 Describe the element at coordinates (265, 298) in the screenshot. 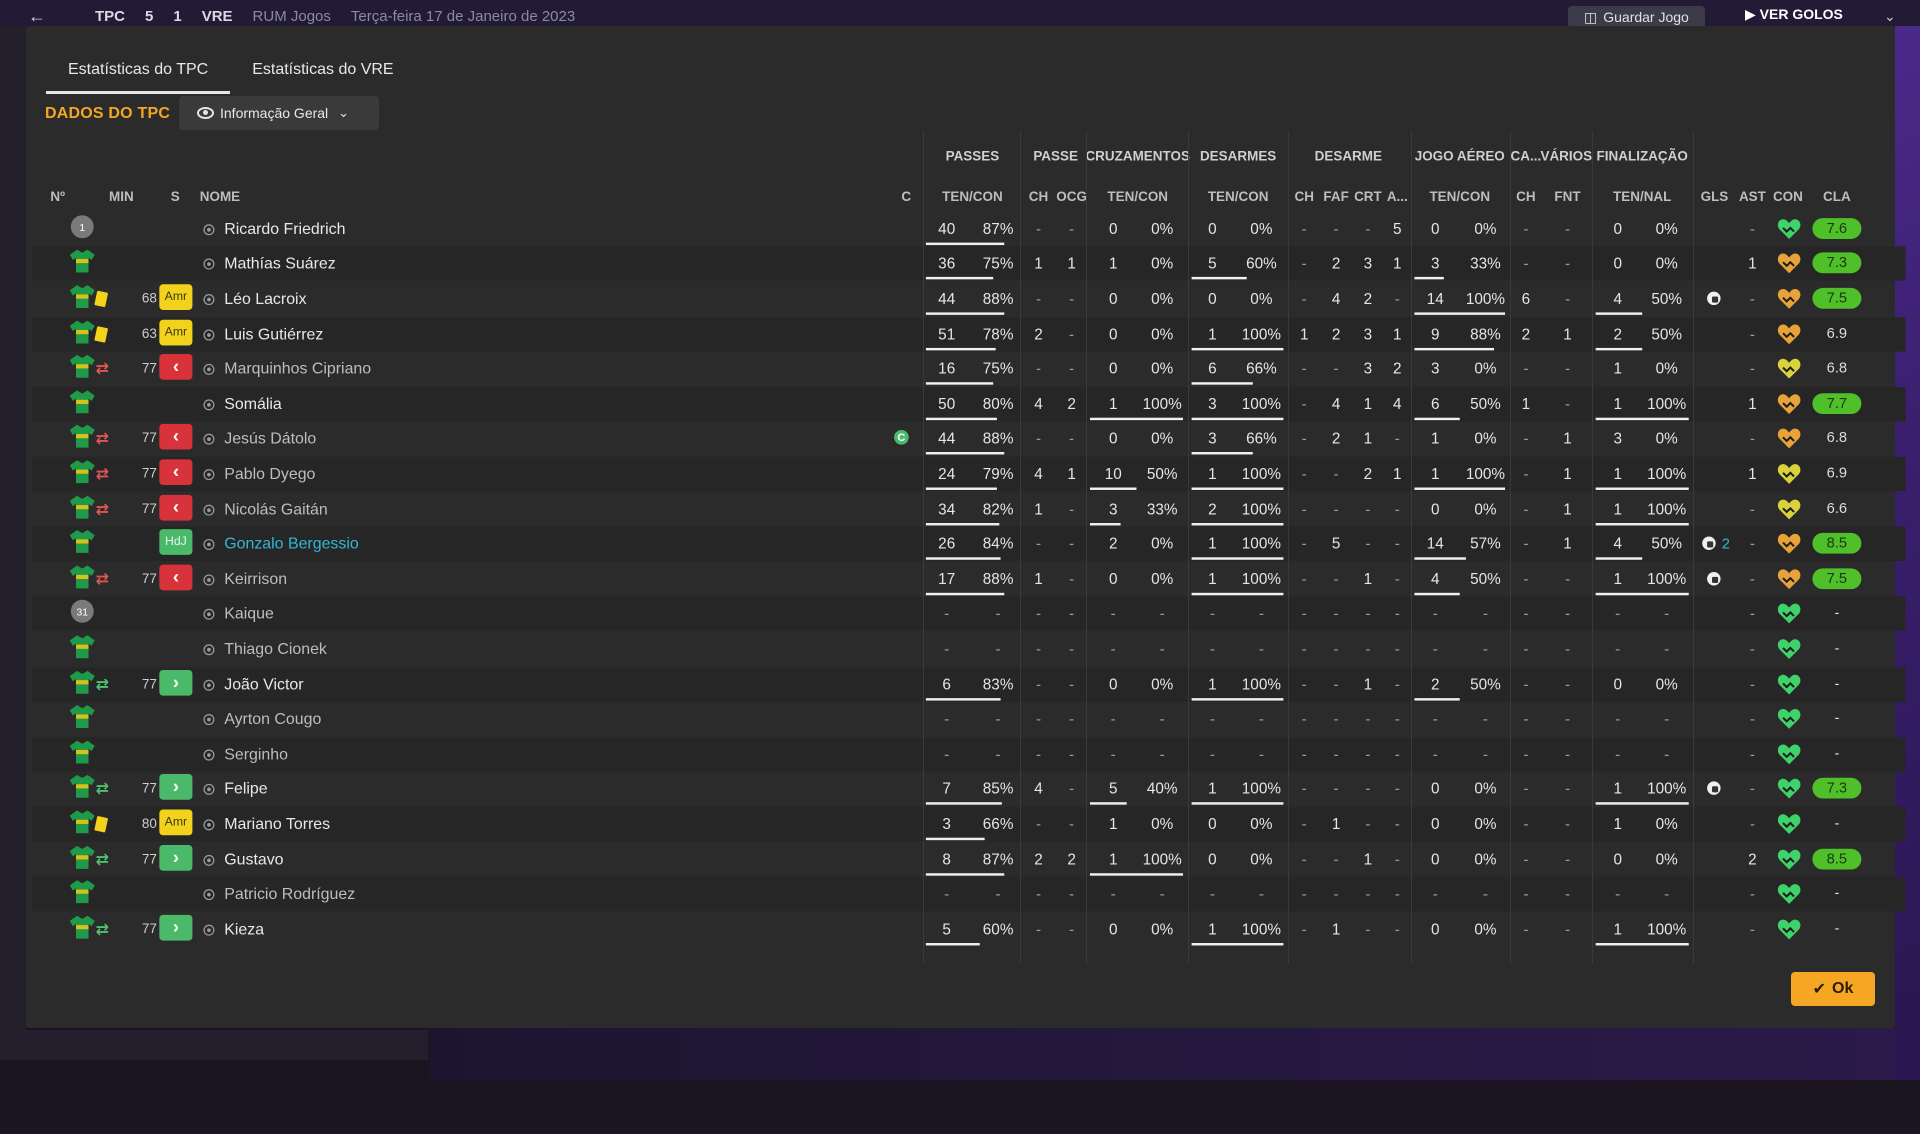

I see `player-name-text: Léo Lacroix` at that location.